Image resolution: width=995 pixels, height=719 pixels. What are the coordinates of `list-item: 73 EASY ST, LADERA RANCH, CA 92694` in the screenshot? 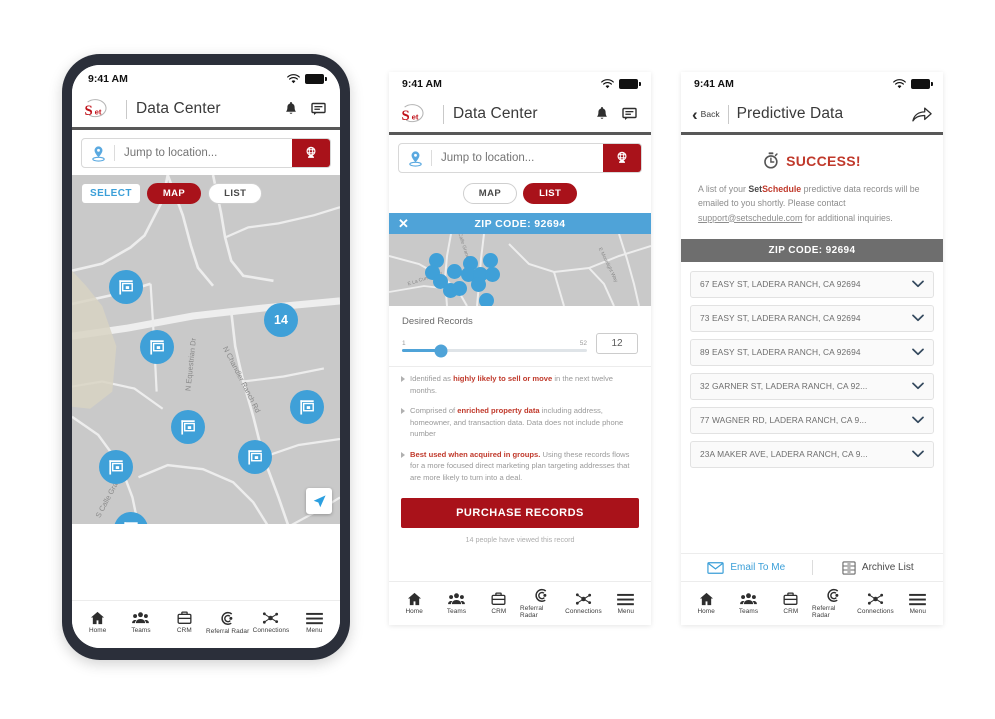 It's located at (812, 318).